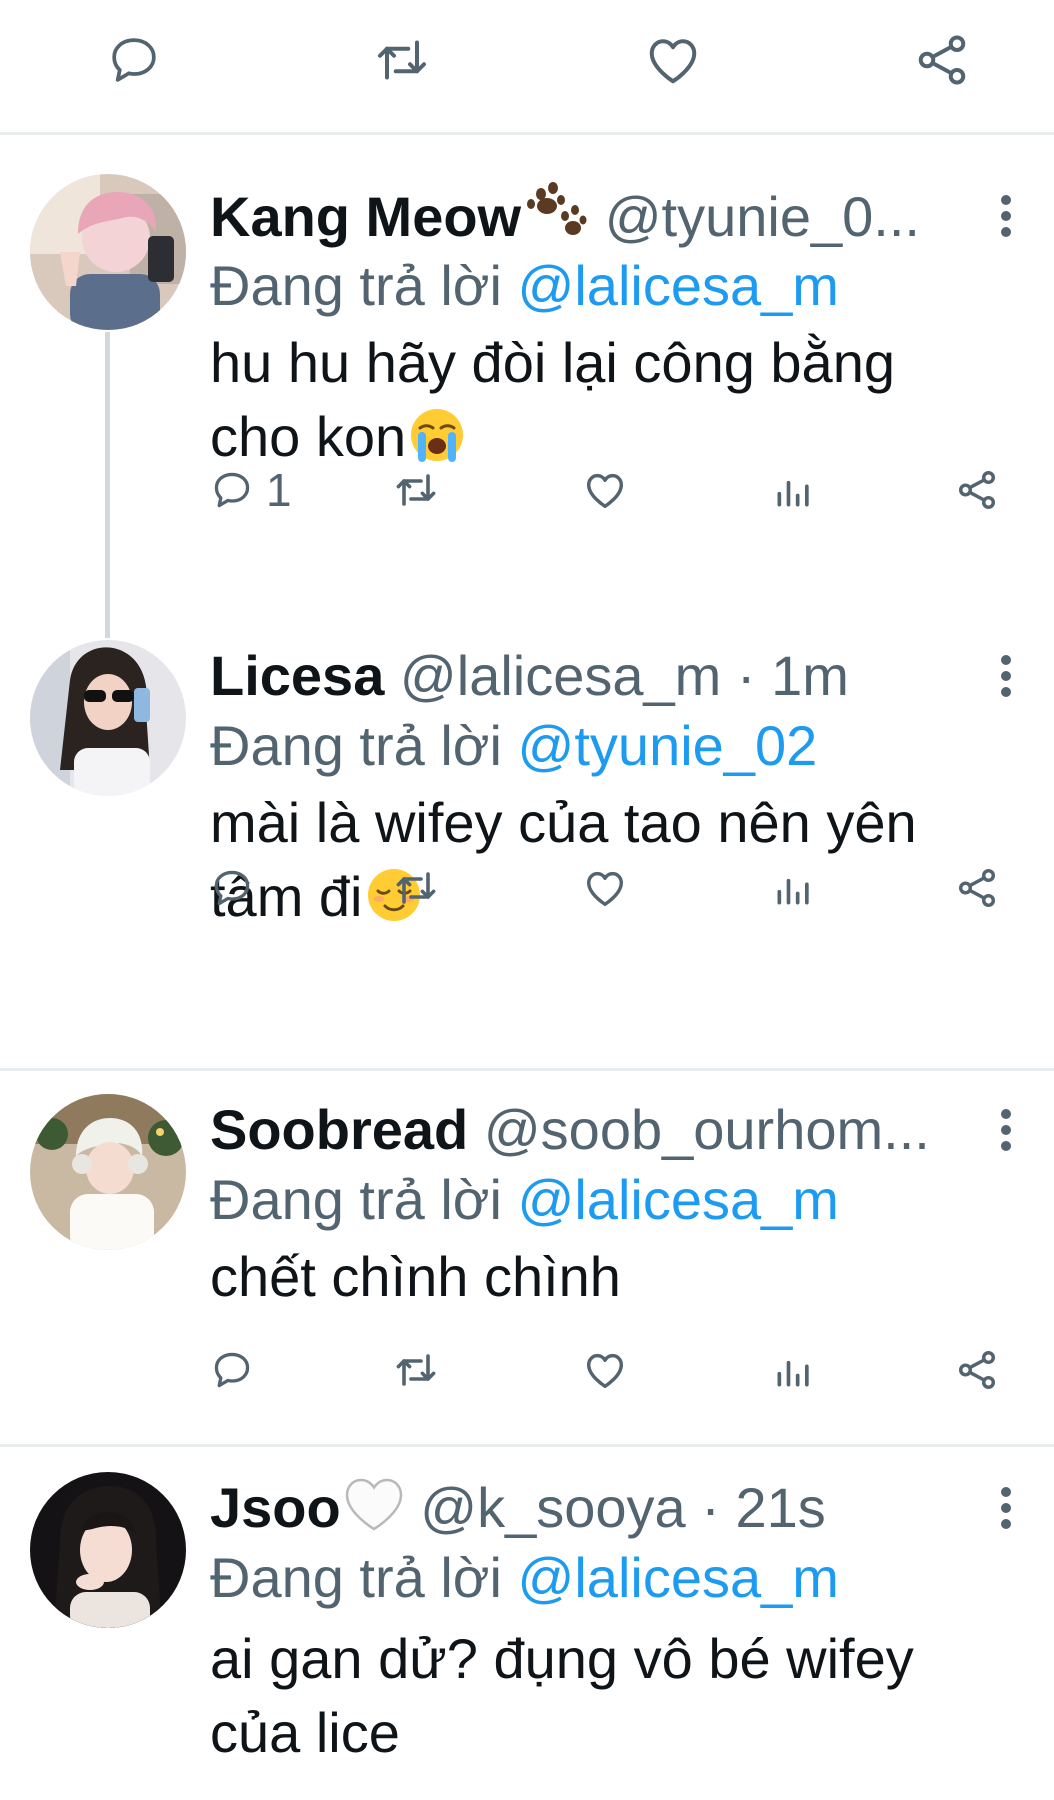 Image resolution: width=1054 pixels, height=1800 pixels. What do you see at coordinates (612, 1696) in the screenshot?
I see `tweet-text: ai gan dử? đụng vô bé wifey của lice` at bounding box center [612, 1696].